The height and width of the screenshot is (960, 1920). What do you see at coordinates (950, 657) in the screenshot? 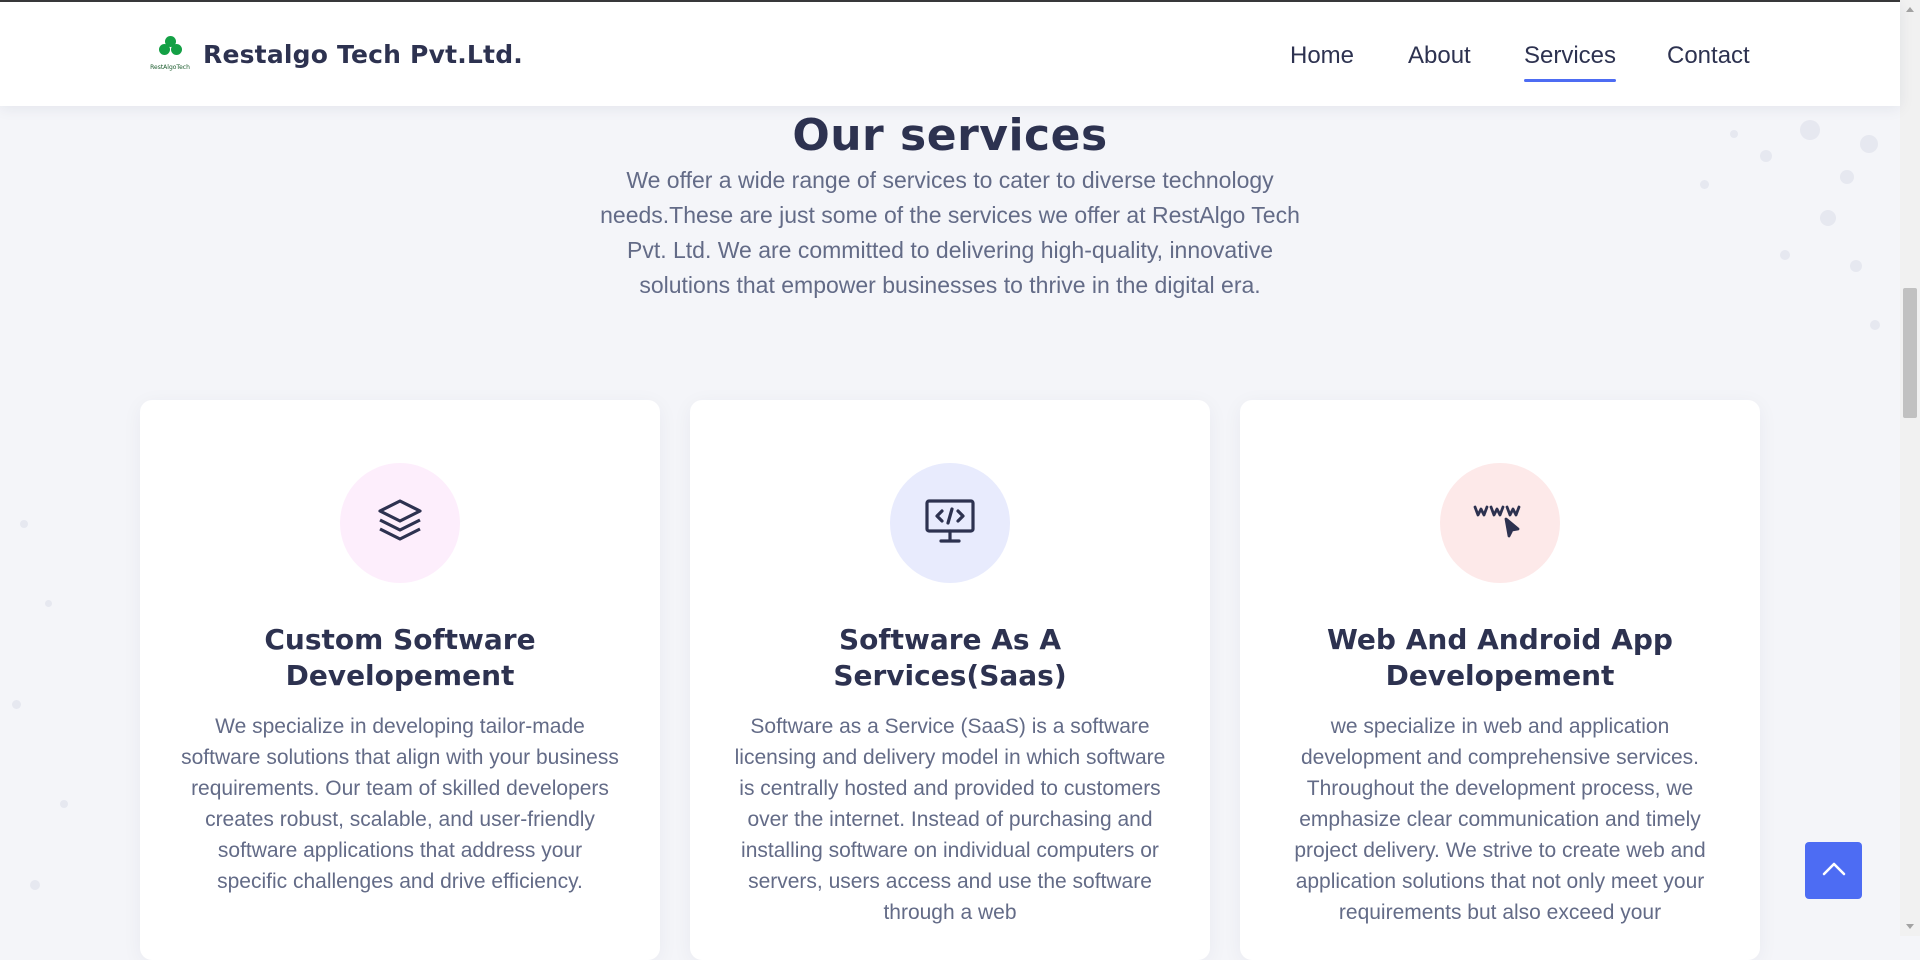
I see `card-title: Software As A Services(Saas)` at bounding box center [950, 657].